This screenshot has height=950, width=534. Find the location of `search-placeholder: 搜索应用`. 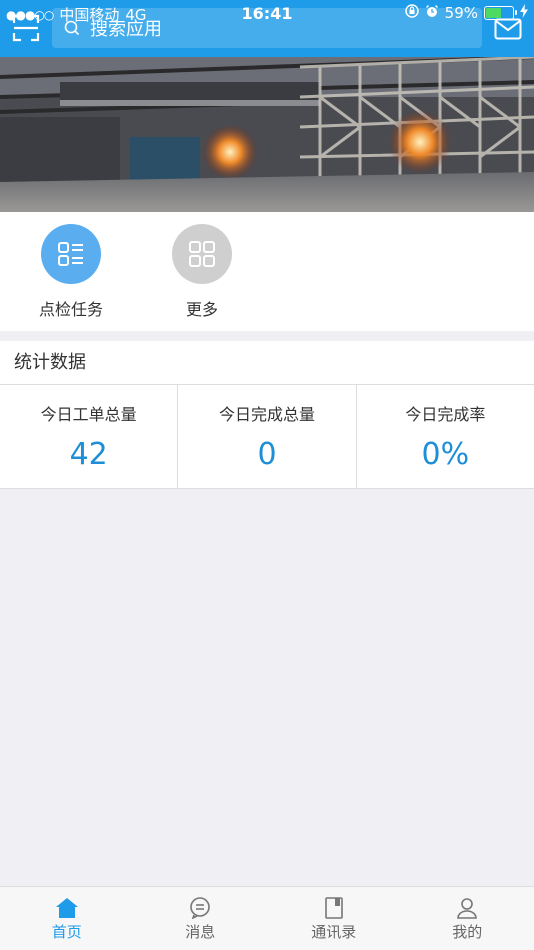

search-placeholder: 搜索应用 is located at coordinates (126, 29).